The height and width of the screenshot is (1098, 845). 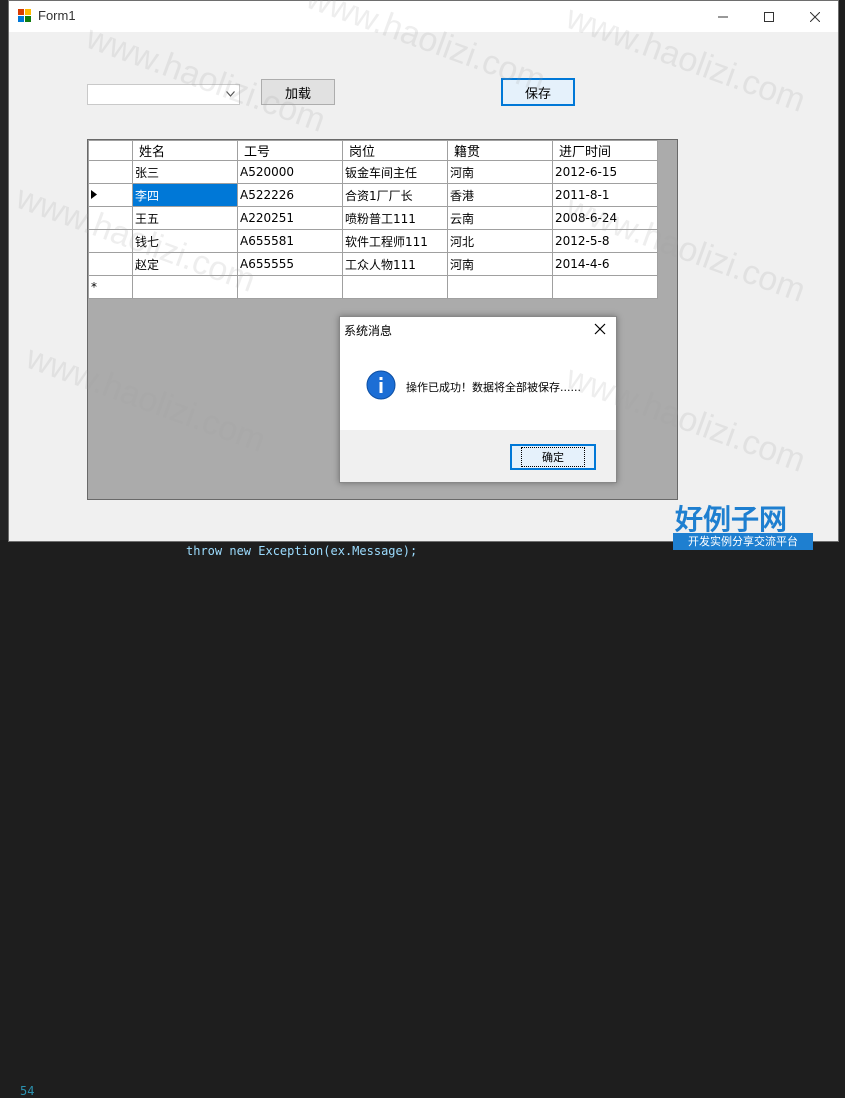 I want to click on table-row: 李四 A522226 合资1厂厂长 香港 2011-8-1, so click(x=373, y=195).